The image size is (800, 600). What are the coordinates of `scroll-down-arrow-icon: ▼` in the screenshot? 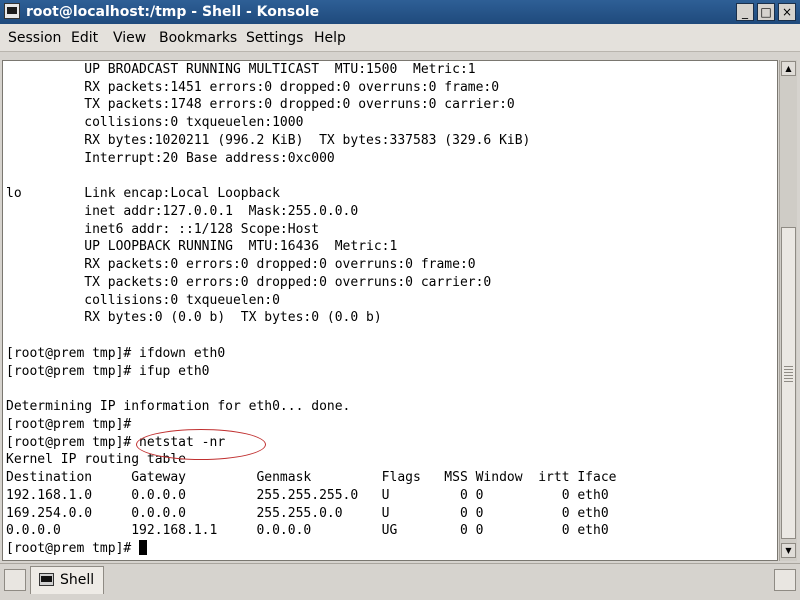 It's located at (788, 550).